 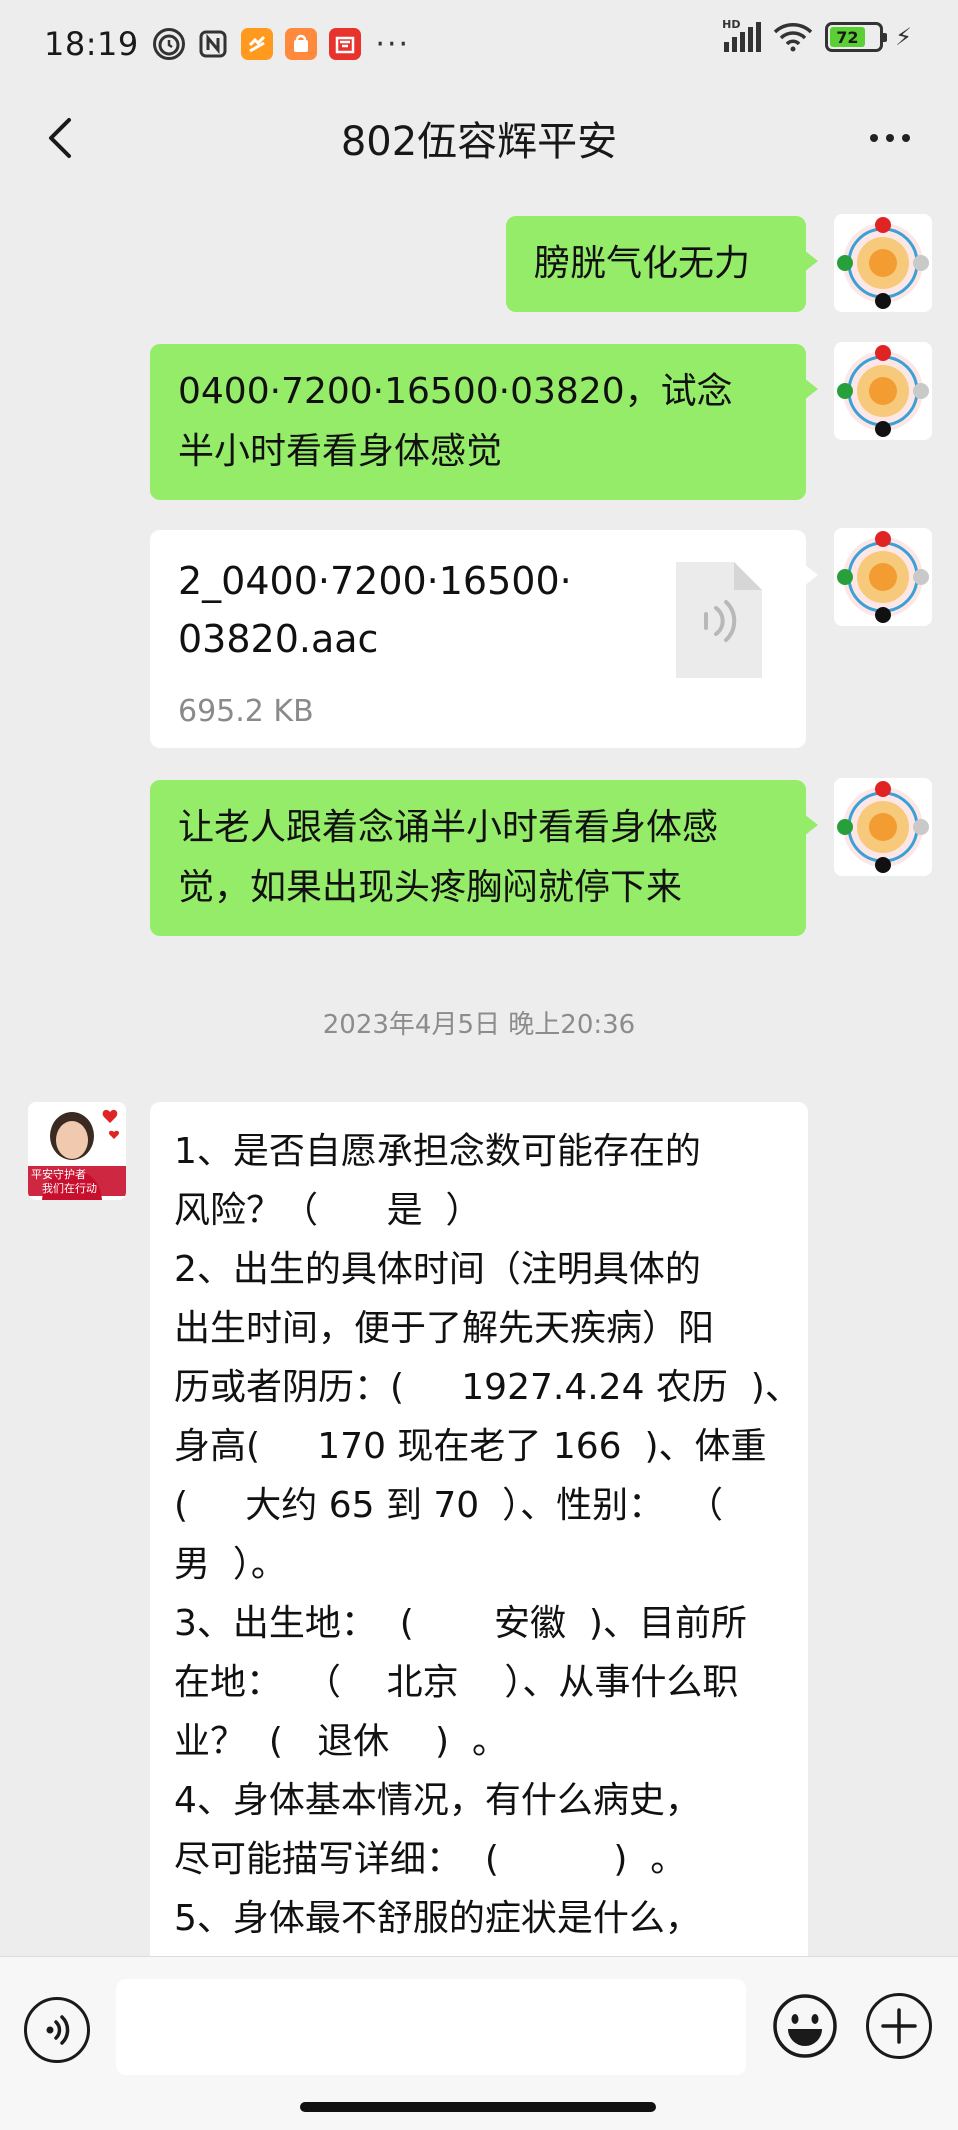 What do you see at coordinates (470, 1446) in the screenshot?
I see `incoming-message-line: 身高( 170 现在老了 166 )、体重` at bounding box center [470, 1446].